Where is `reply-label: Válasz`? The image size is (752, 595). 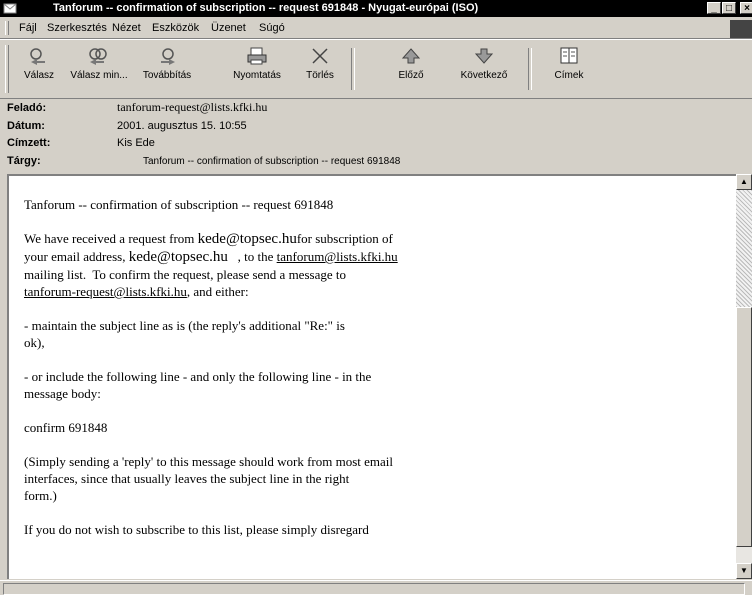
reply-label: Válasz is located at coordinates (38, 75).